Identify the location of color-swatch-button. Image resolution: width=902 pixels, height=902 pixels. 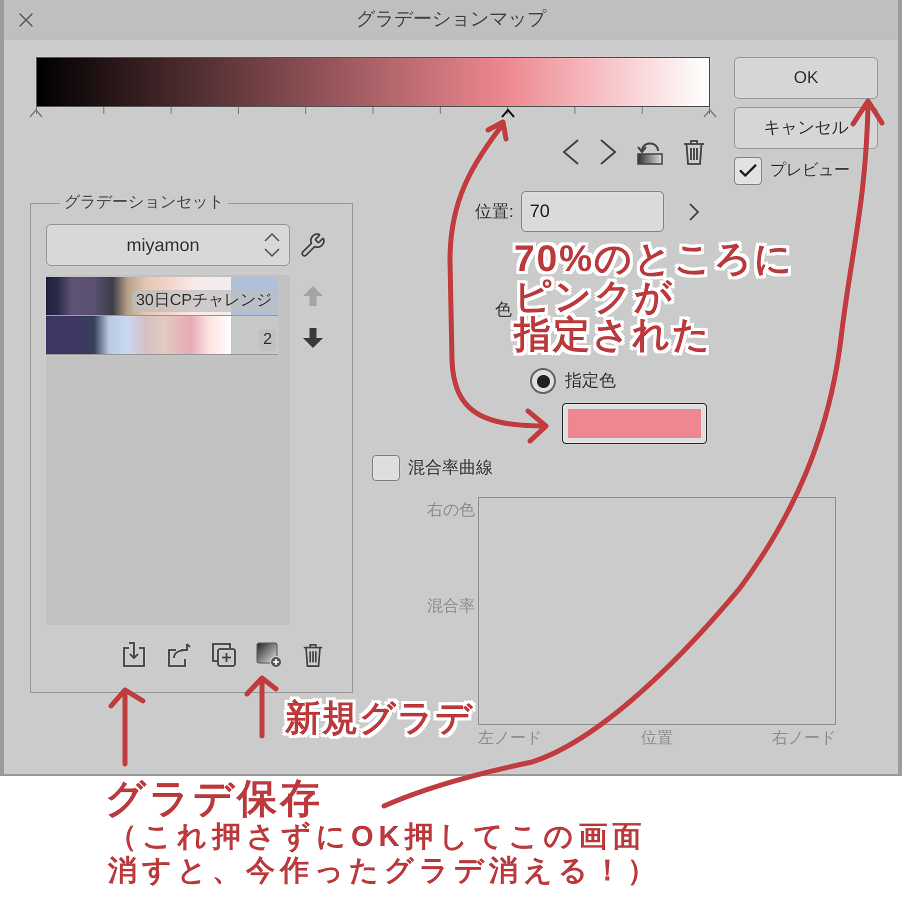
(634, 423).